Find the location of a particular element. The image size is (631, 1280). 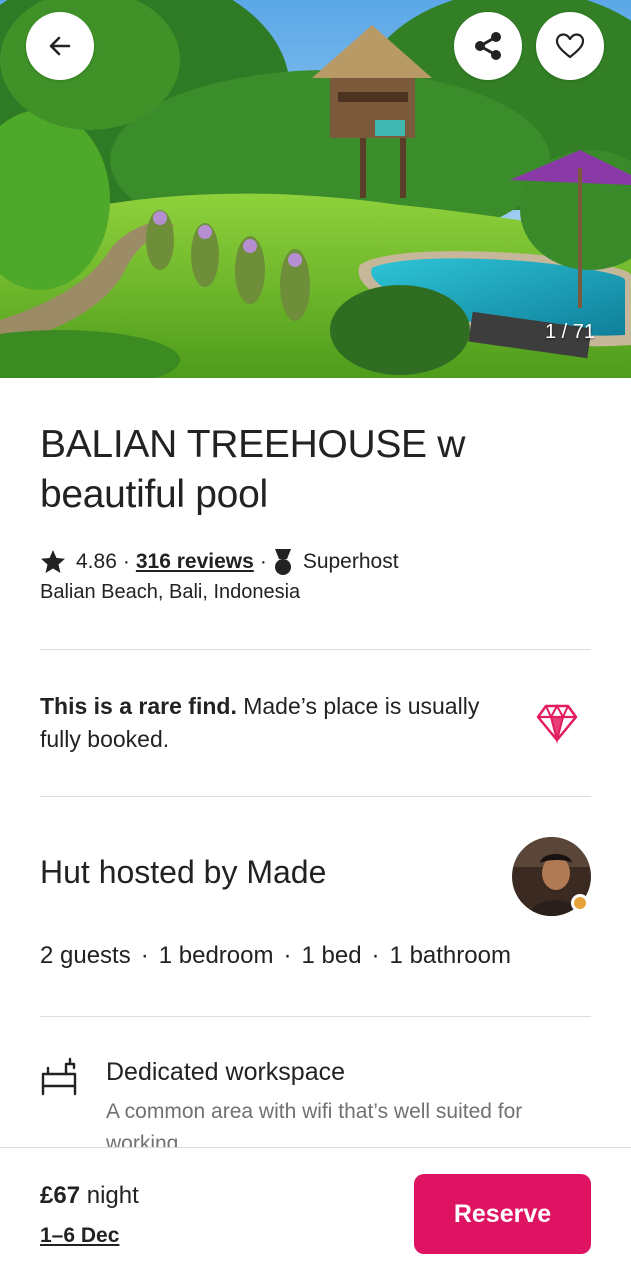

fact-beds: 1 bed is located at coordinates (331, 955).